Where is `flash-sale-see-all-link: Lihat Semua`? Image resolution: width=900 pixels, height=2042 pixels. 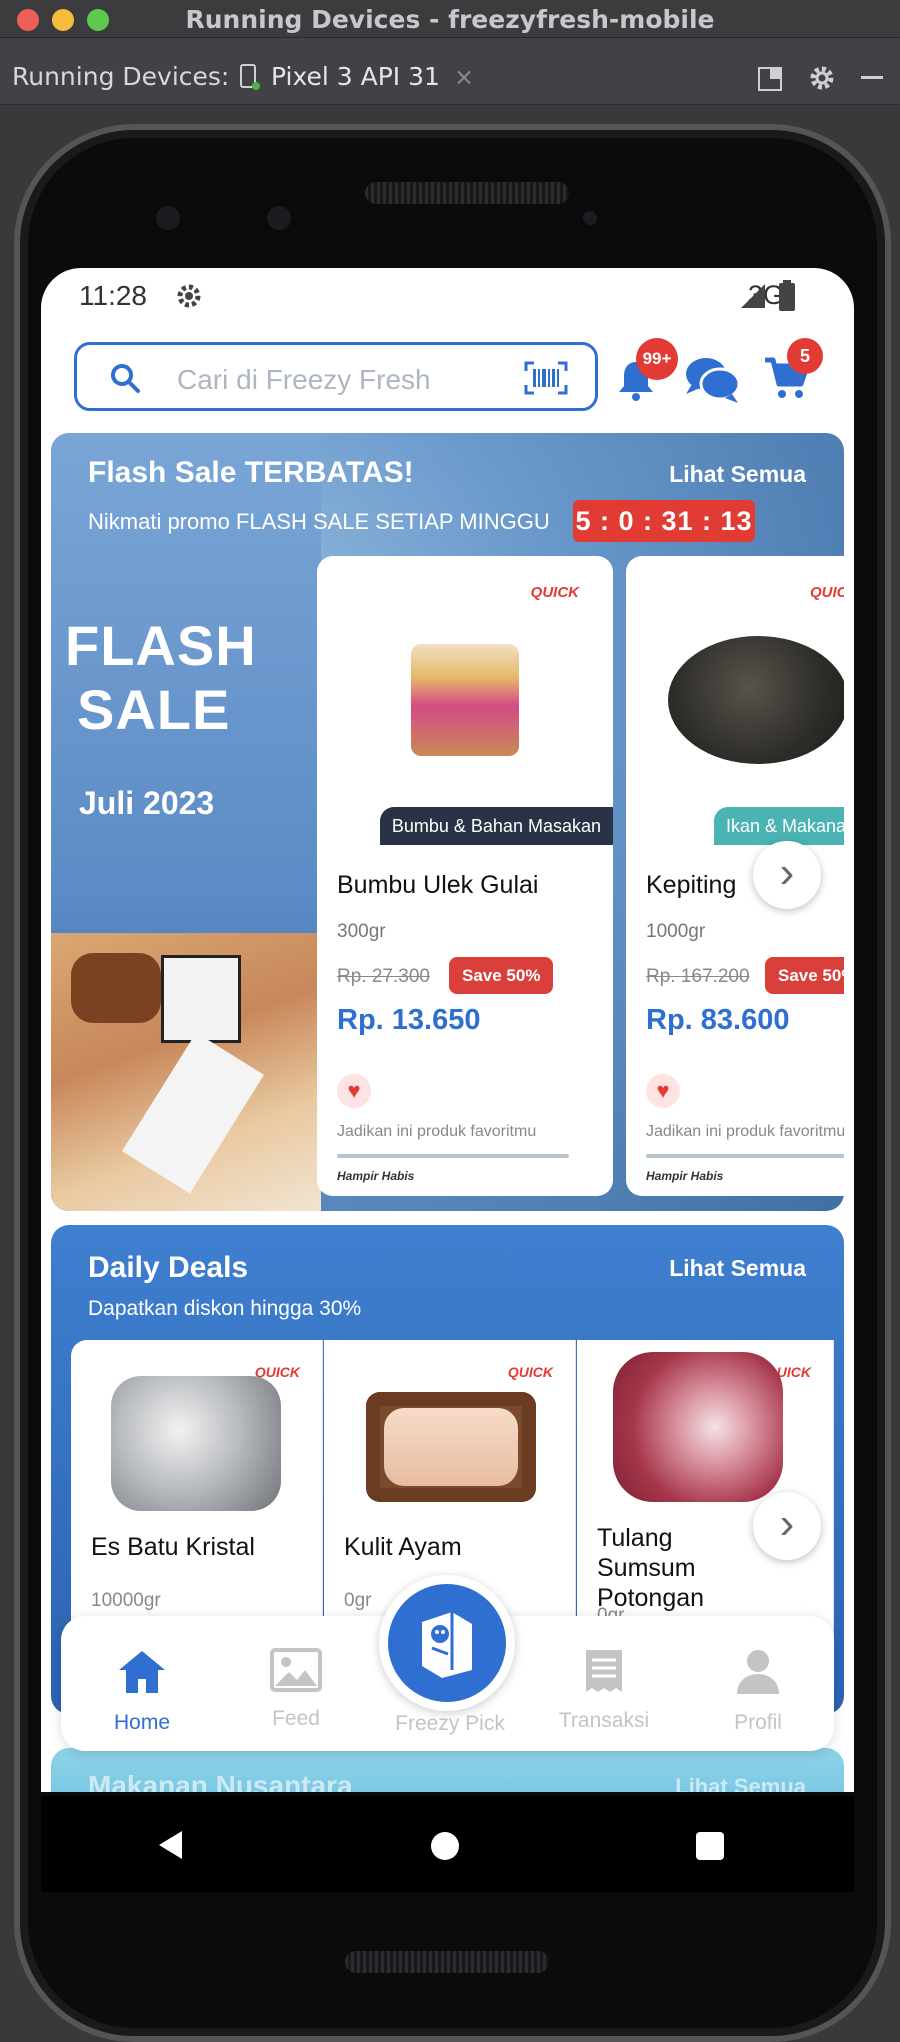
flash-sale-see-all-link: Lihat Semua is located at coordinates (737, 474).